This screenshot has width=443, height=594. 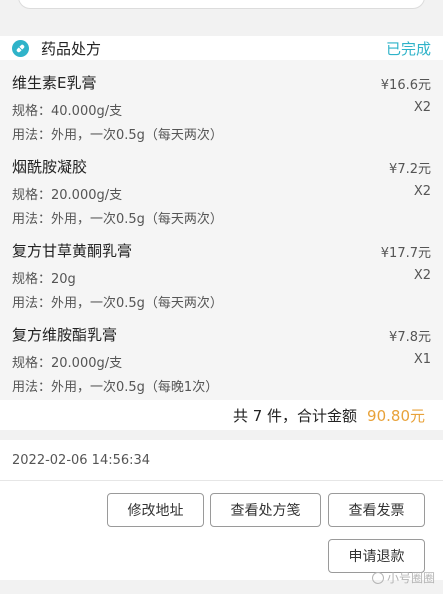 What do you see at coordinates (67, 111) in the screenshot?
I see `drug-spec: 规格：40.000g/支` at bounding box center [67, 111].